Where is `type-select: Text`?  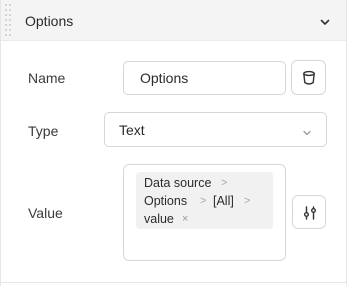
type-select: Text is located at coordinates (215, 129).